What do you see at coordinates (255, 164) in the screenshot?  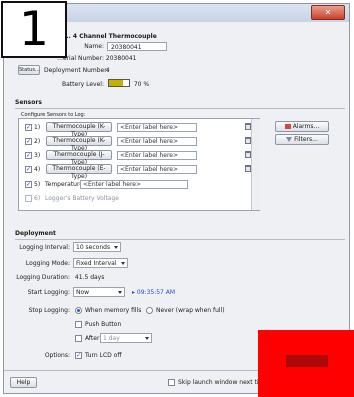 I see `sensor-list-scrollbar` at bounding box center [255, 164].